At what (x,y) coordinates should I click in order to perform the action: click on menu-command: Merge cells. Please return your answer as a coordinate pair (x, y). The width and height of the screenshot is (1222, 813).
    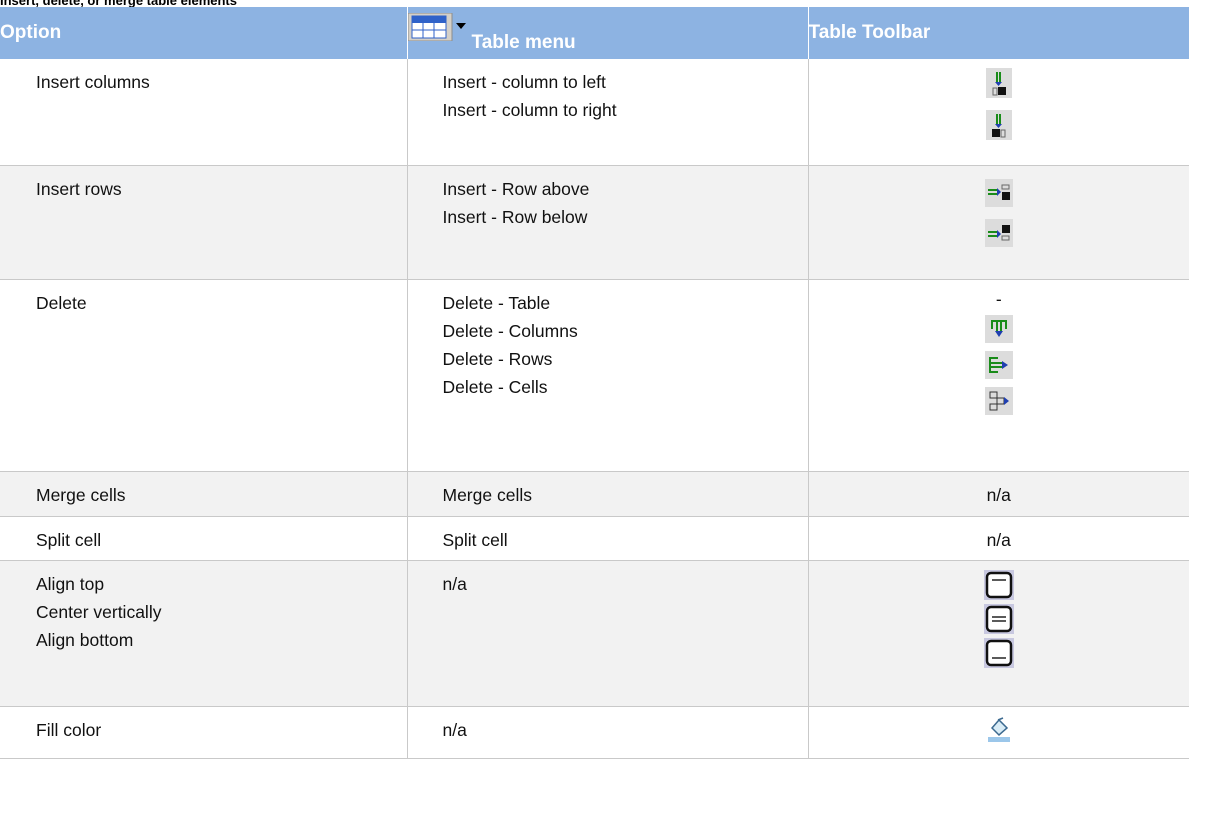
    Looking at the image, I should click on (487, 494).